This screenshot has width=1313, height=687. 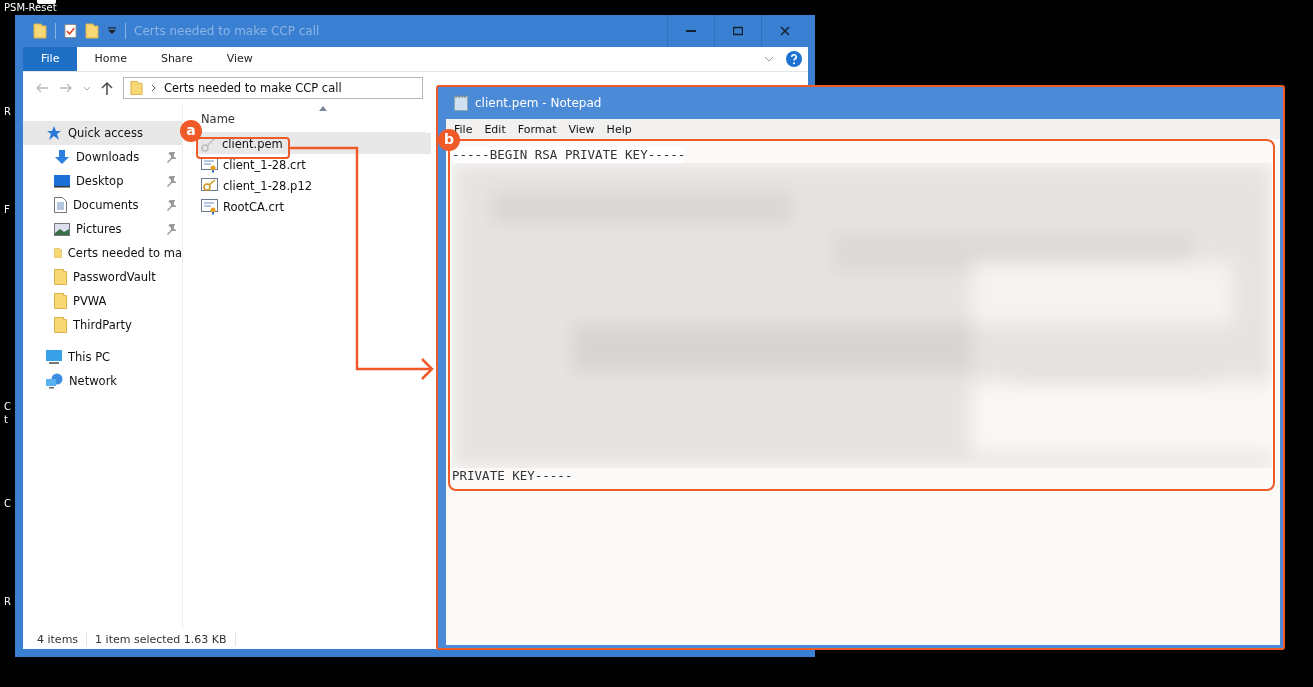 I want to click on down-arrow-icon, so click(x=62, y=157).